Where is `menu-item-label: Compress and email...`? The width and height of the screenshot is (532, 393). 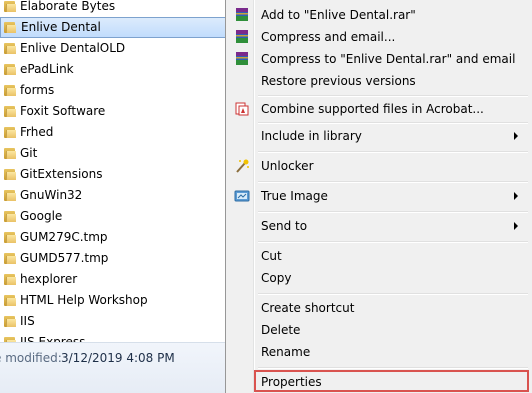 menu-item-label: Compress and email... is located at coordinates (328, 37).